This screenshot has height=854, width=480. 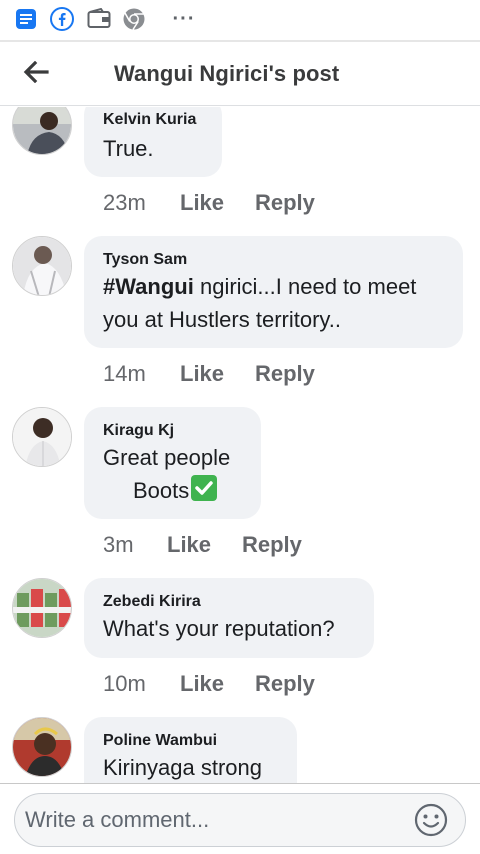 What do you see at coordinates (99, 19) in the screenshot?
I see `wallet-icon` at bounding box center [99, 19].